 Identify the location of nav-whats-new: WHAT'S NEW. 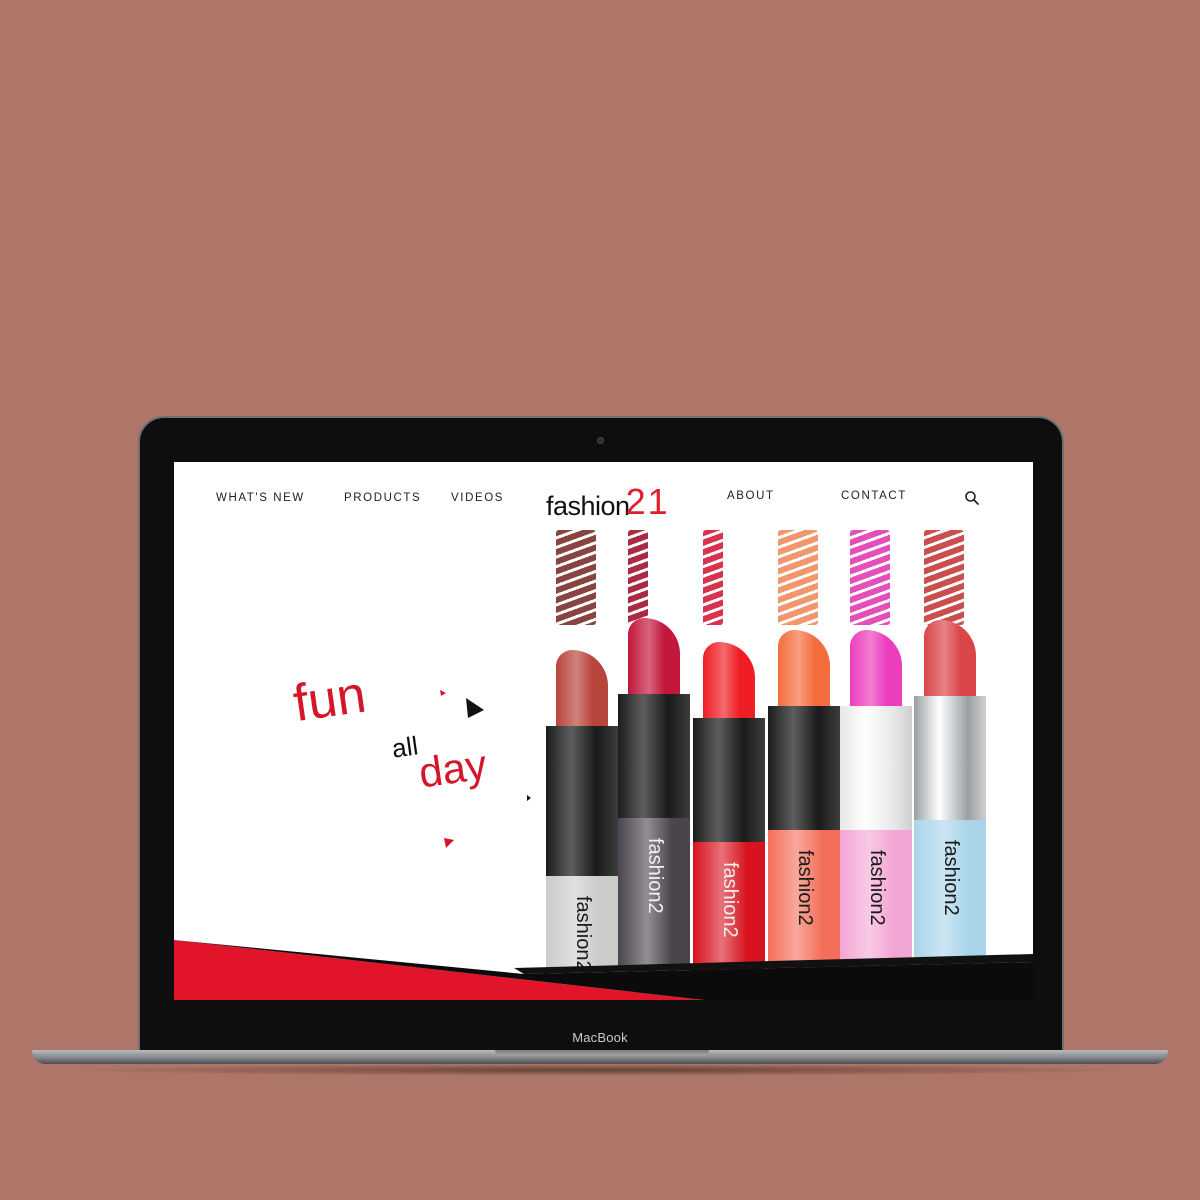
(260, 498).